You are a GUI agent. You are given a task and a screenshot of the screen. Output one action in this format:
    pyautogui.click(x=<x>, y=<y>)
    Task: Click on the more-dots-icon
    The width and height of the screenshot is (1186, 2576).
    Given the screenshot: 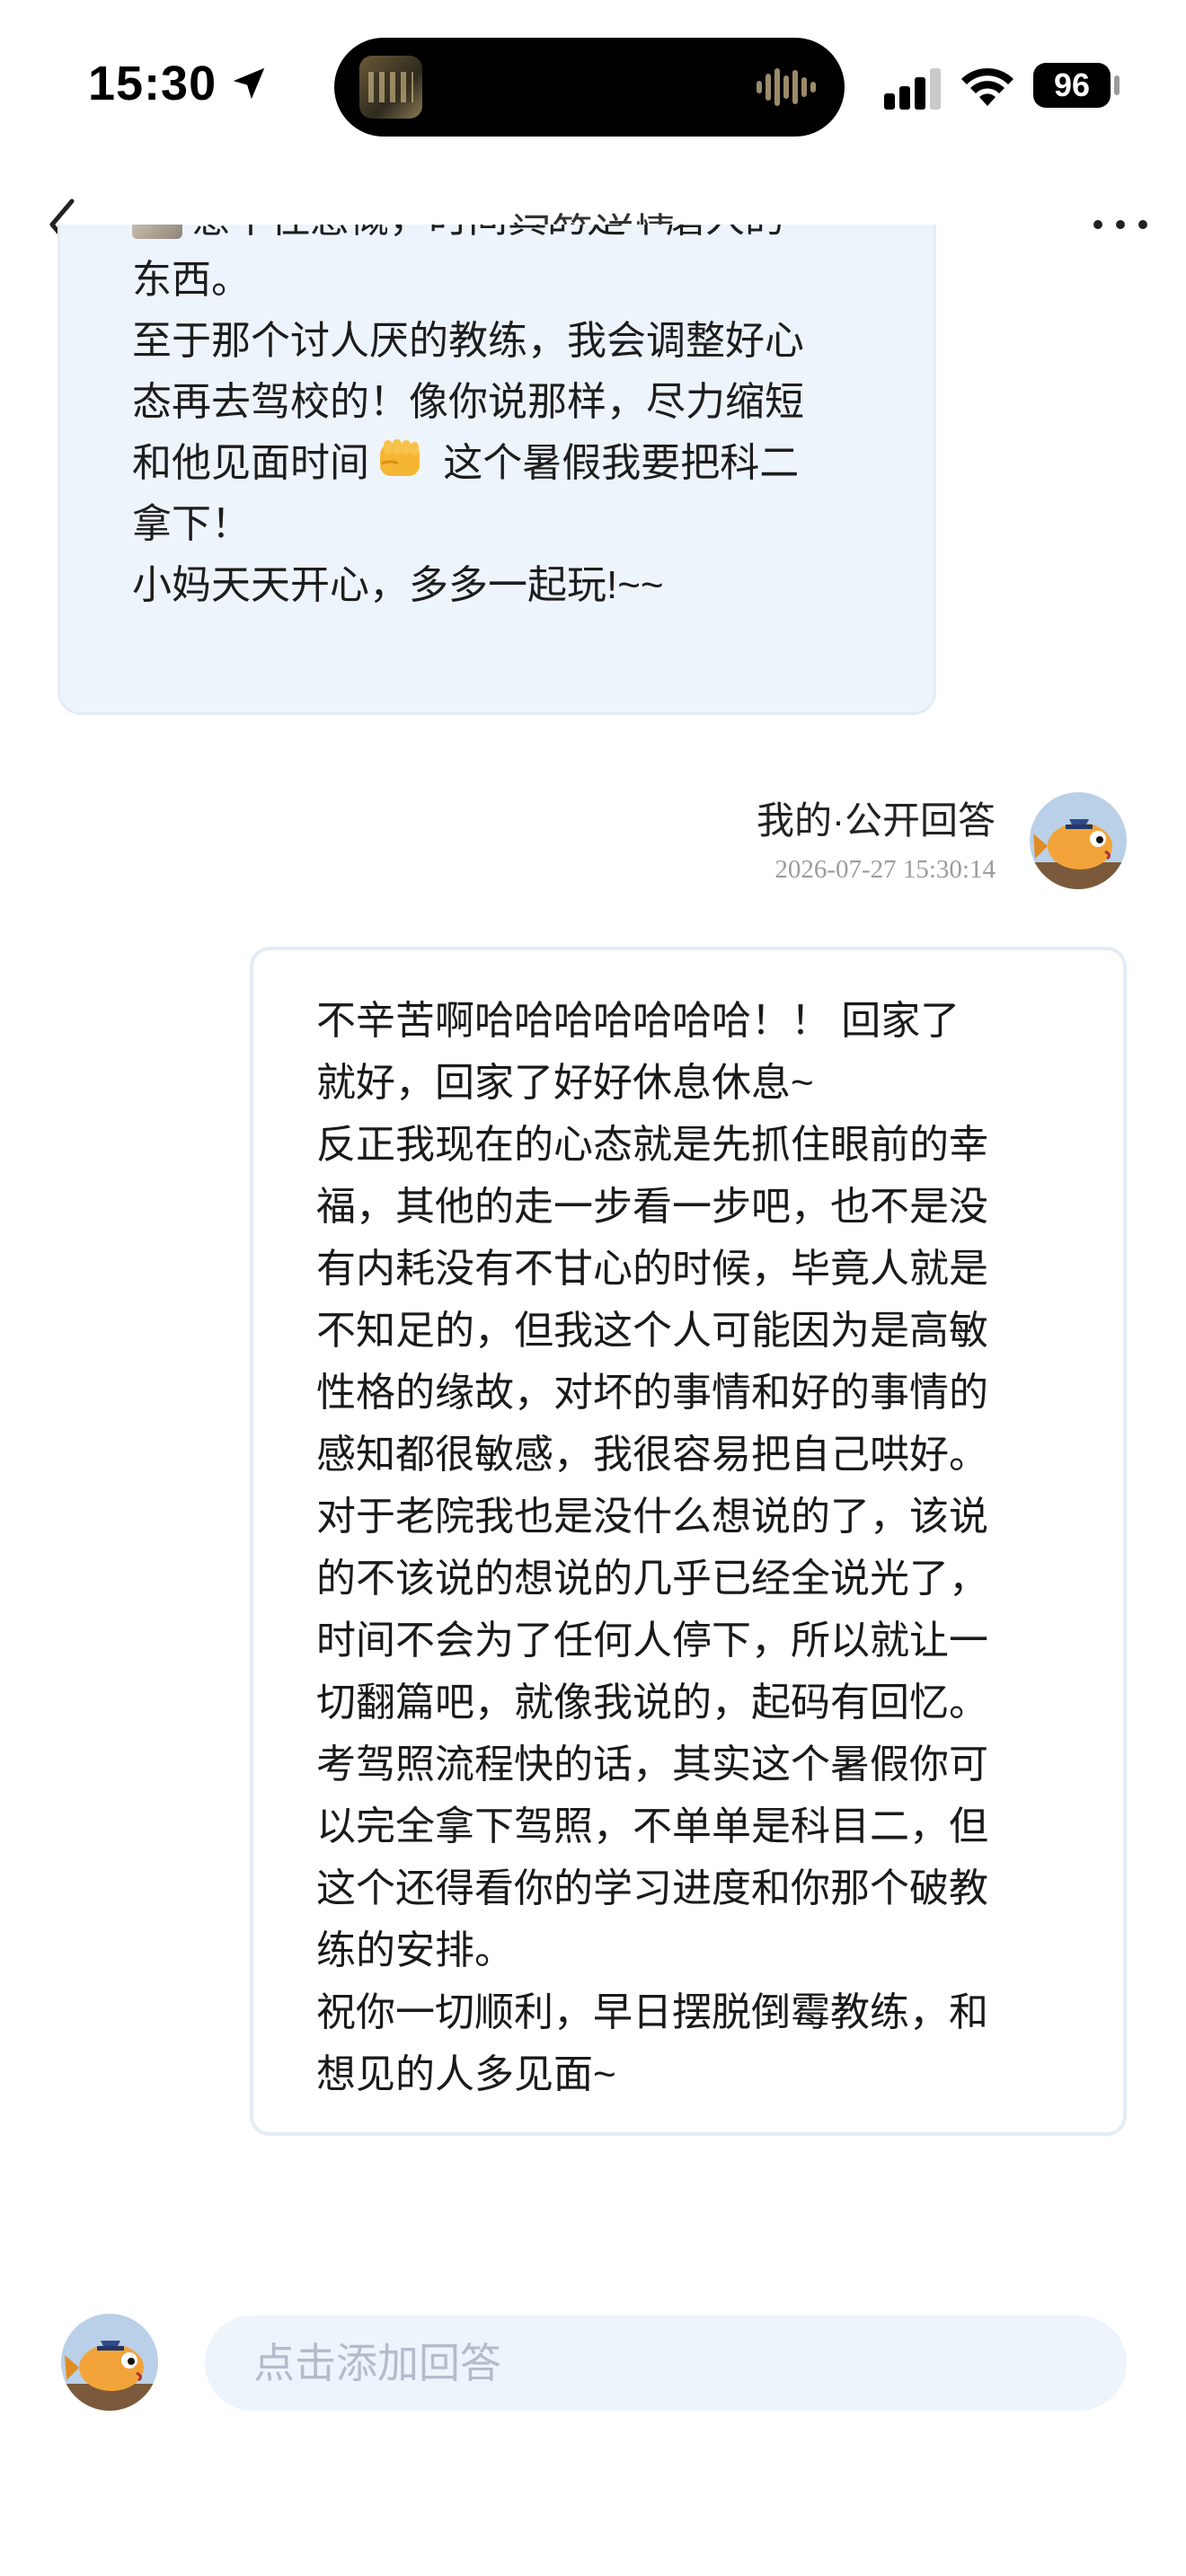 What is the action you would take?
    pyautogui.click(x=1120, y=224)
    